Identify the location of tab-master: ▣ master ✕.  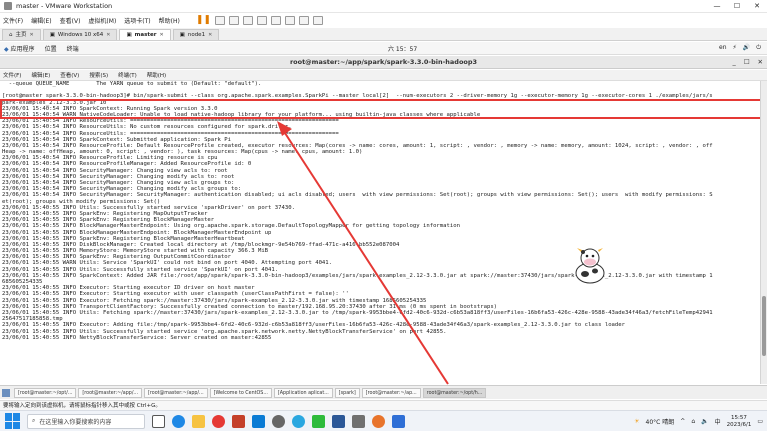
(145, 35).